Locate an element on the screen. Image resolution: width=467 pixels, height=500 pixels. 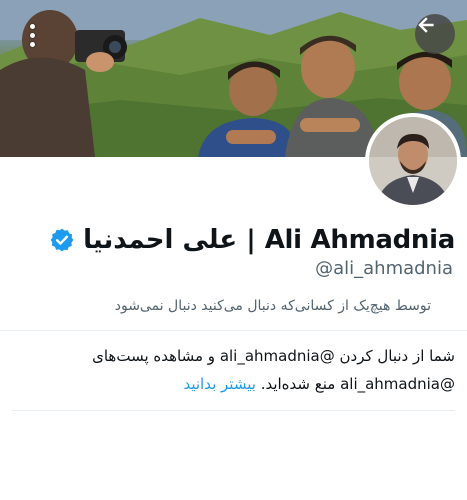
blocked-notice-line-2: @ali_ahmadnia منع شده‌اید. بیشتر بدانید is located at coordinates (235, 384).